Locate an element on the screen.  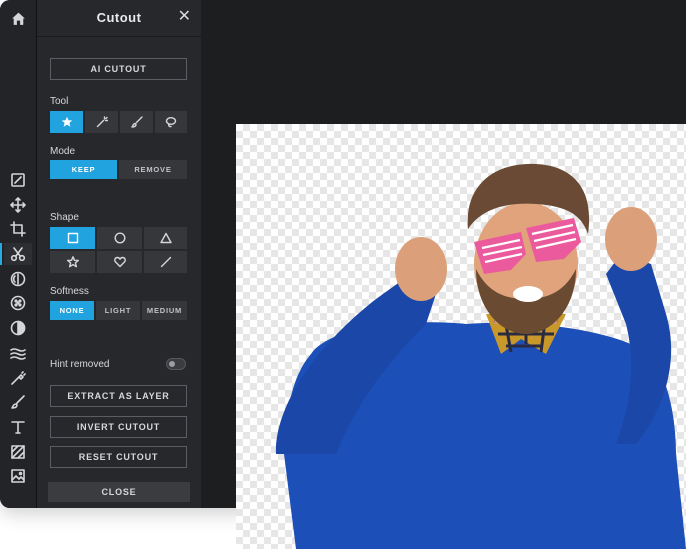
square-icon is located at coordinates (72, 238).